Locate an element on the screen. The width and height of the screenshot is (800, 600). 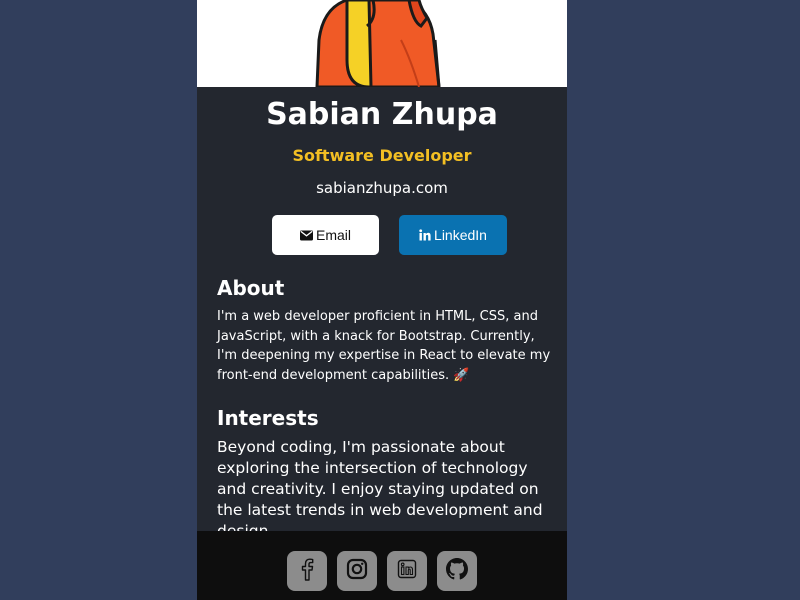
github-link is located at coordinates (457, 571).